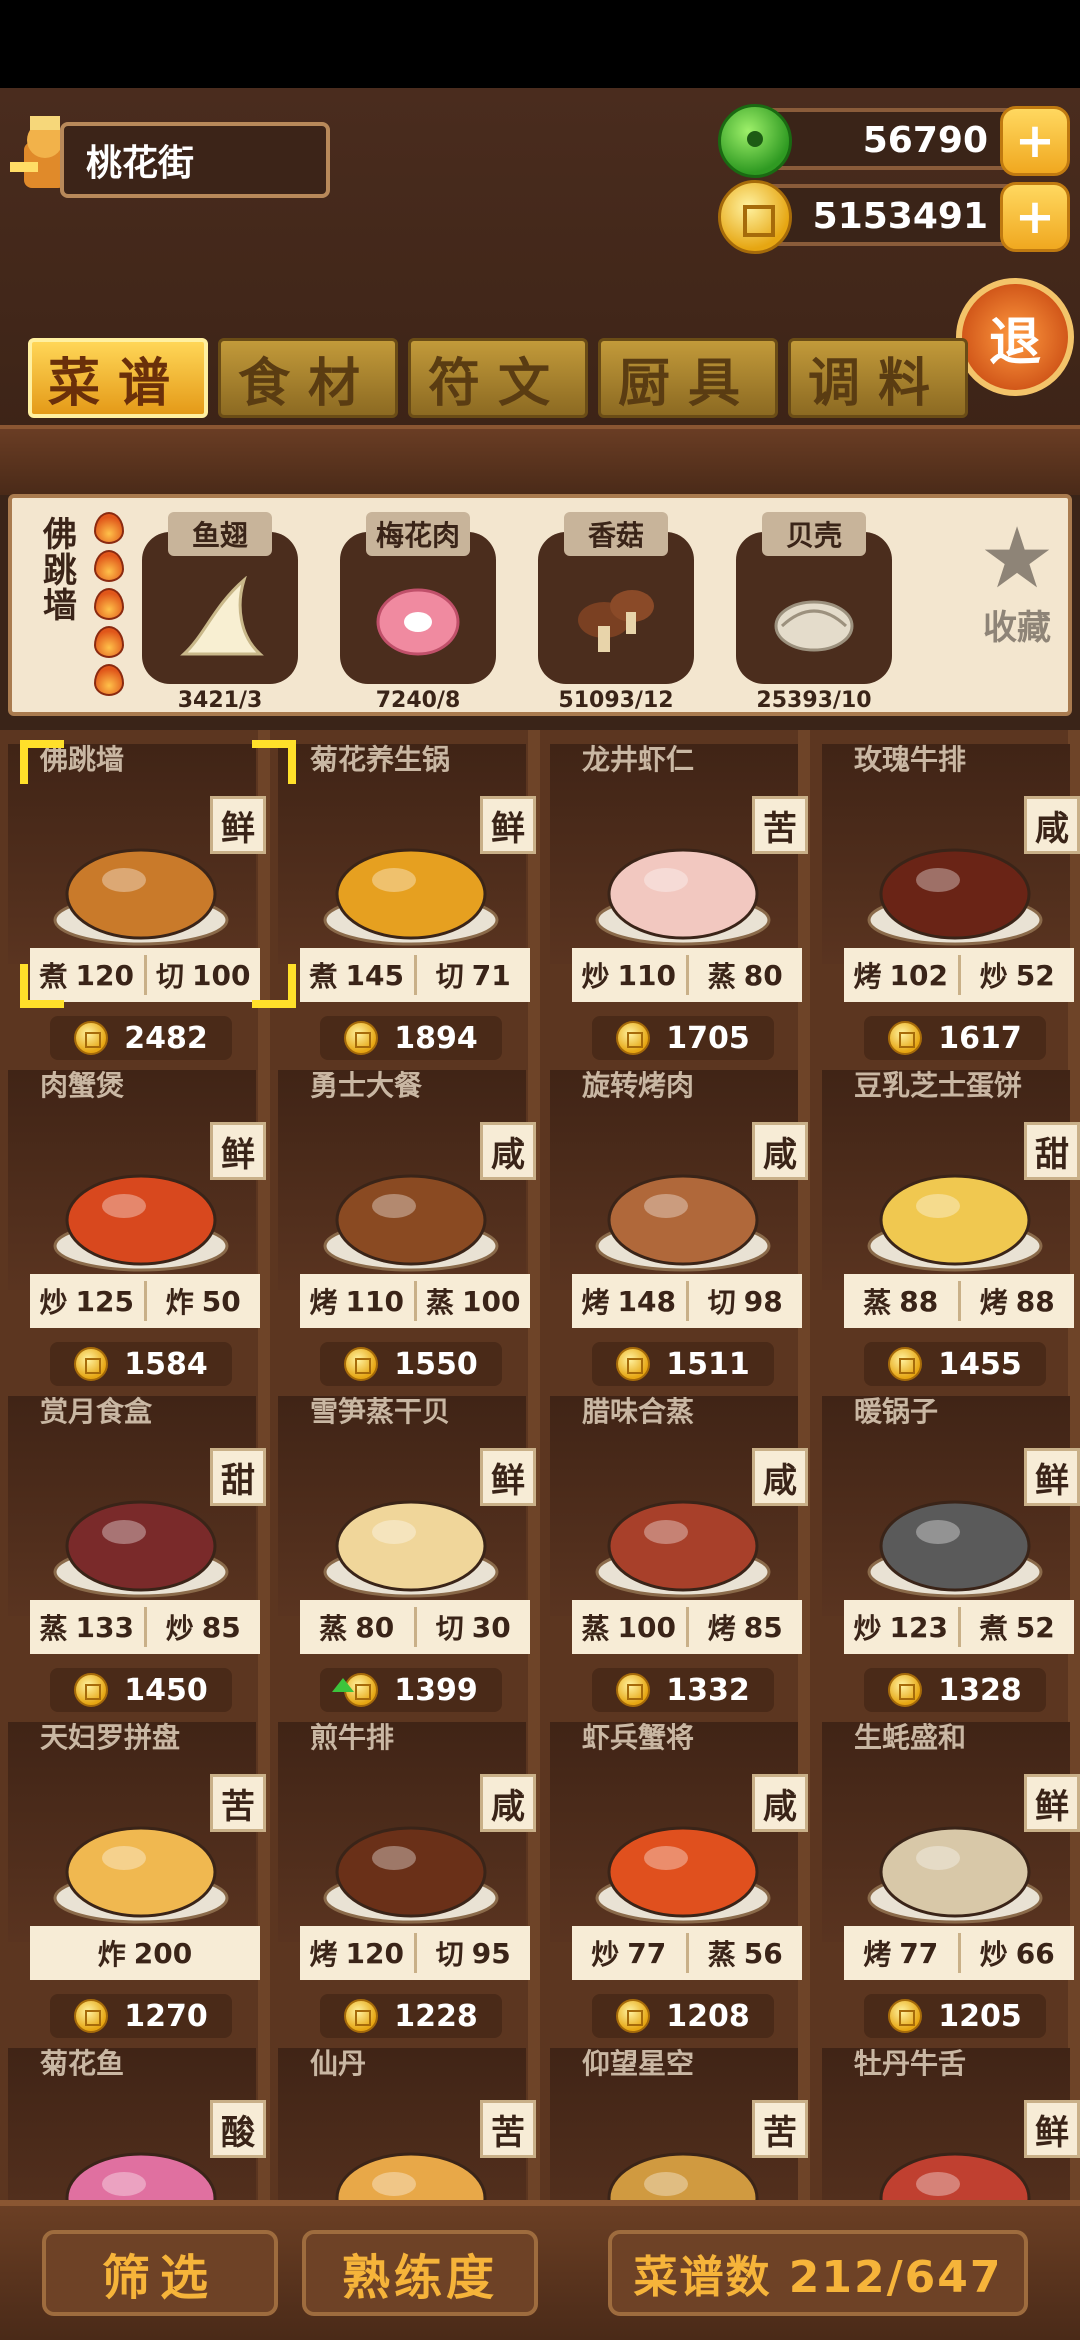 Image resolution: width=1080 pixels, height=2340 pixels. I want to click on skill-value: 120, so click(104, 975).